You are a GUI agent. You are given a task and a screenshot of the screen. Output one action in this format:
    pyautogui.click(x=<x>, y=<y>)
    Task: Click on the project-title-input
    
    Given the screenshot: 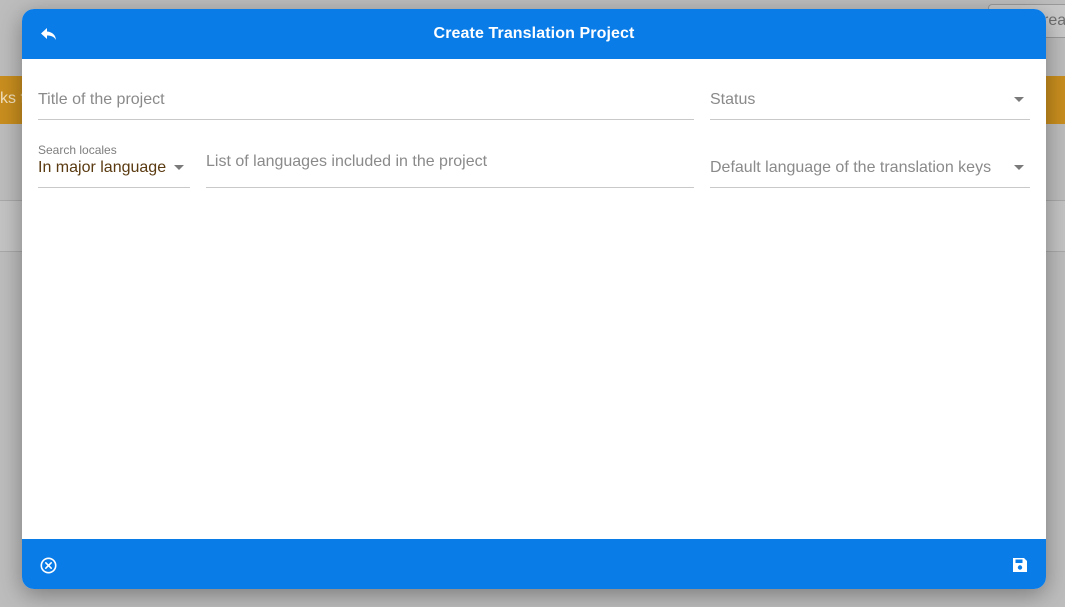 What is the action you would take?
    pyautogui.click(x=366, y=100)
    